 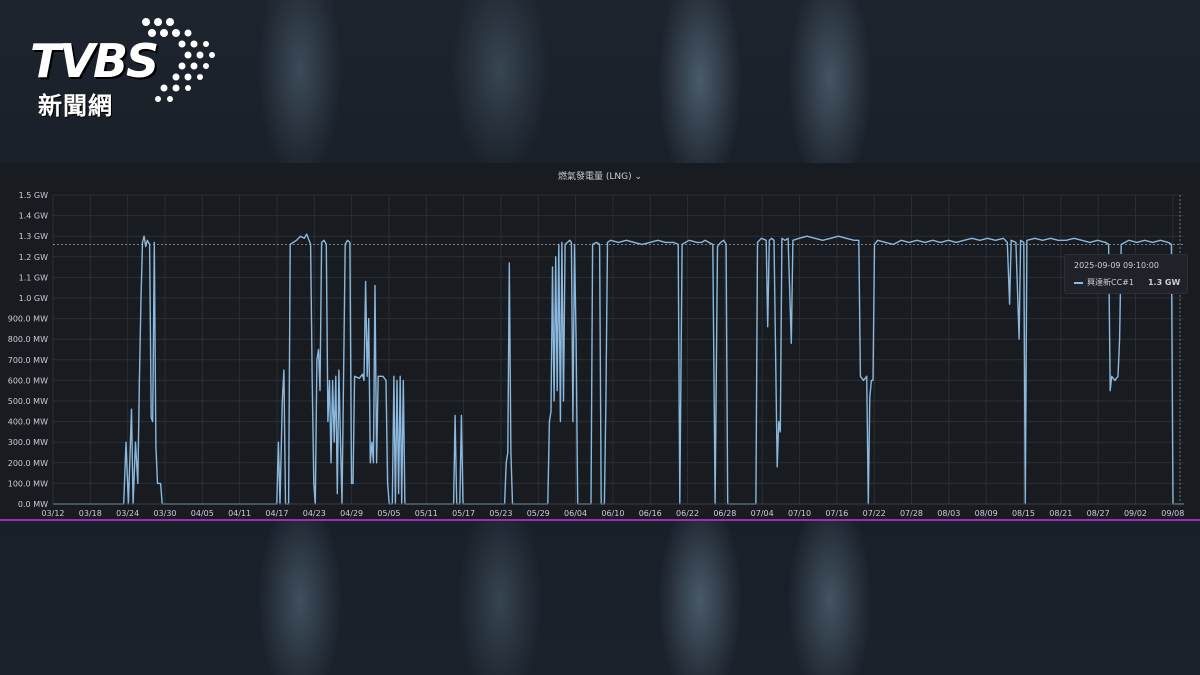 What do you see at coordinates (164, 513) in the screenshot?
I see `x-tick-label: 03/30` at bounding box center [164, 513].